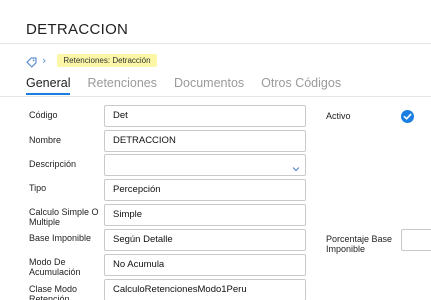 The image size is (431, 300). Describe the element at coordinates (38, 188) in the screenshot. I see `tipo-label: Tipo` at that location.